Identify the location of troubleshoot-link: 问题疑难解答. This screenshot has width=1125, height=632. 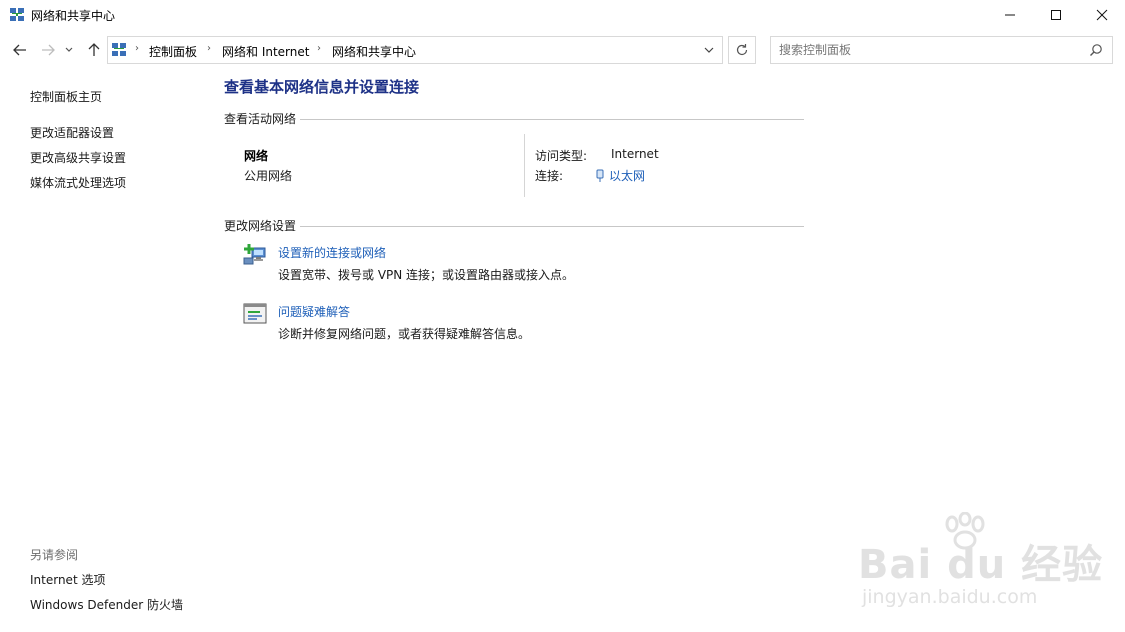
(314, 311).